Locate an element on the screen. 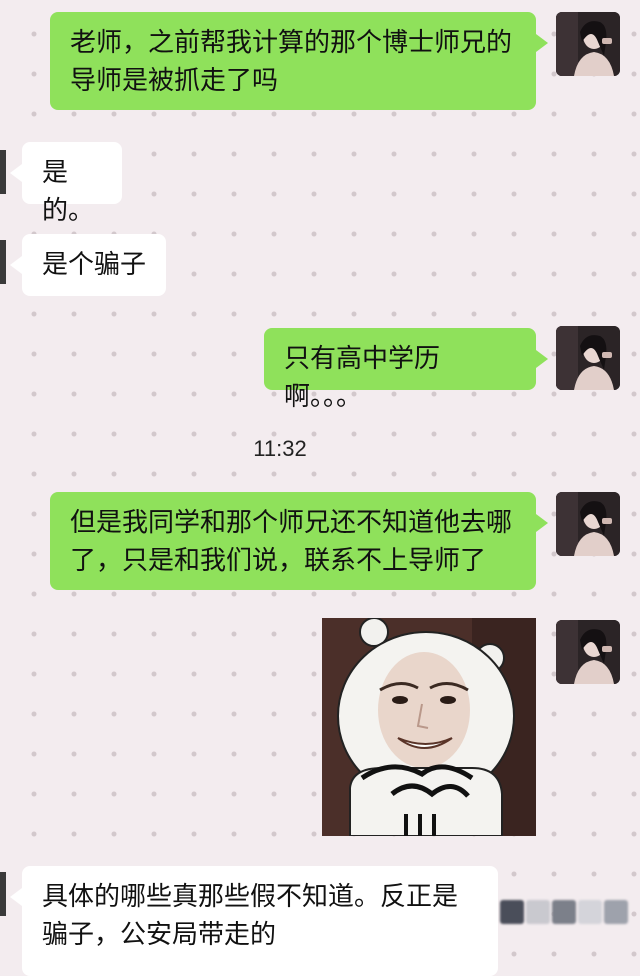 The image size is (640, 976). sent-message-bubble: 老师，之前帮我计算的那个博士师兄的导师是被抓走了吗 is located at coordinates (299, 61).